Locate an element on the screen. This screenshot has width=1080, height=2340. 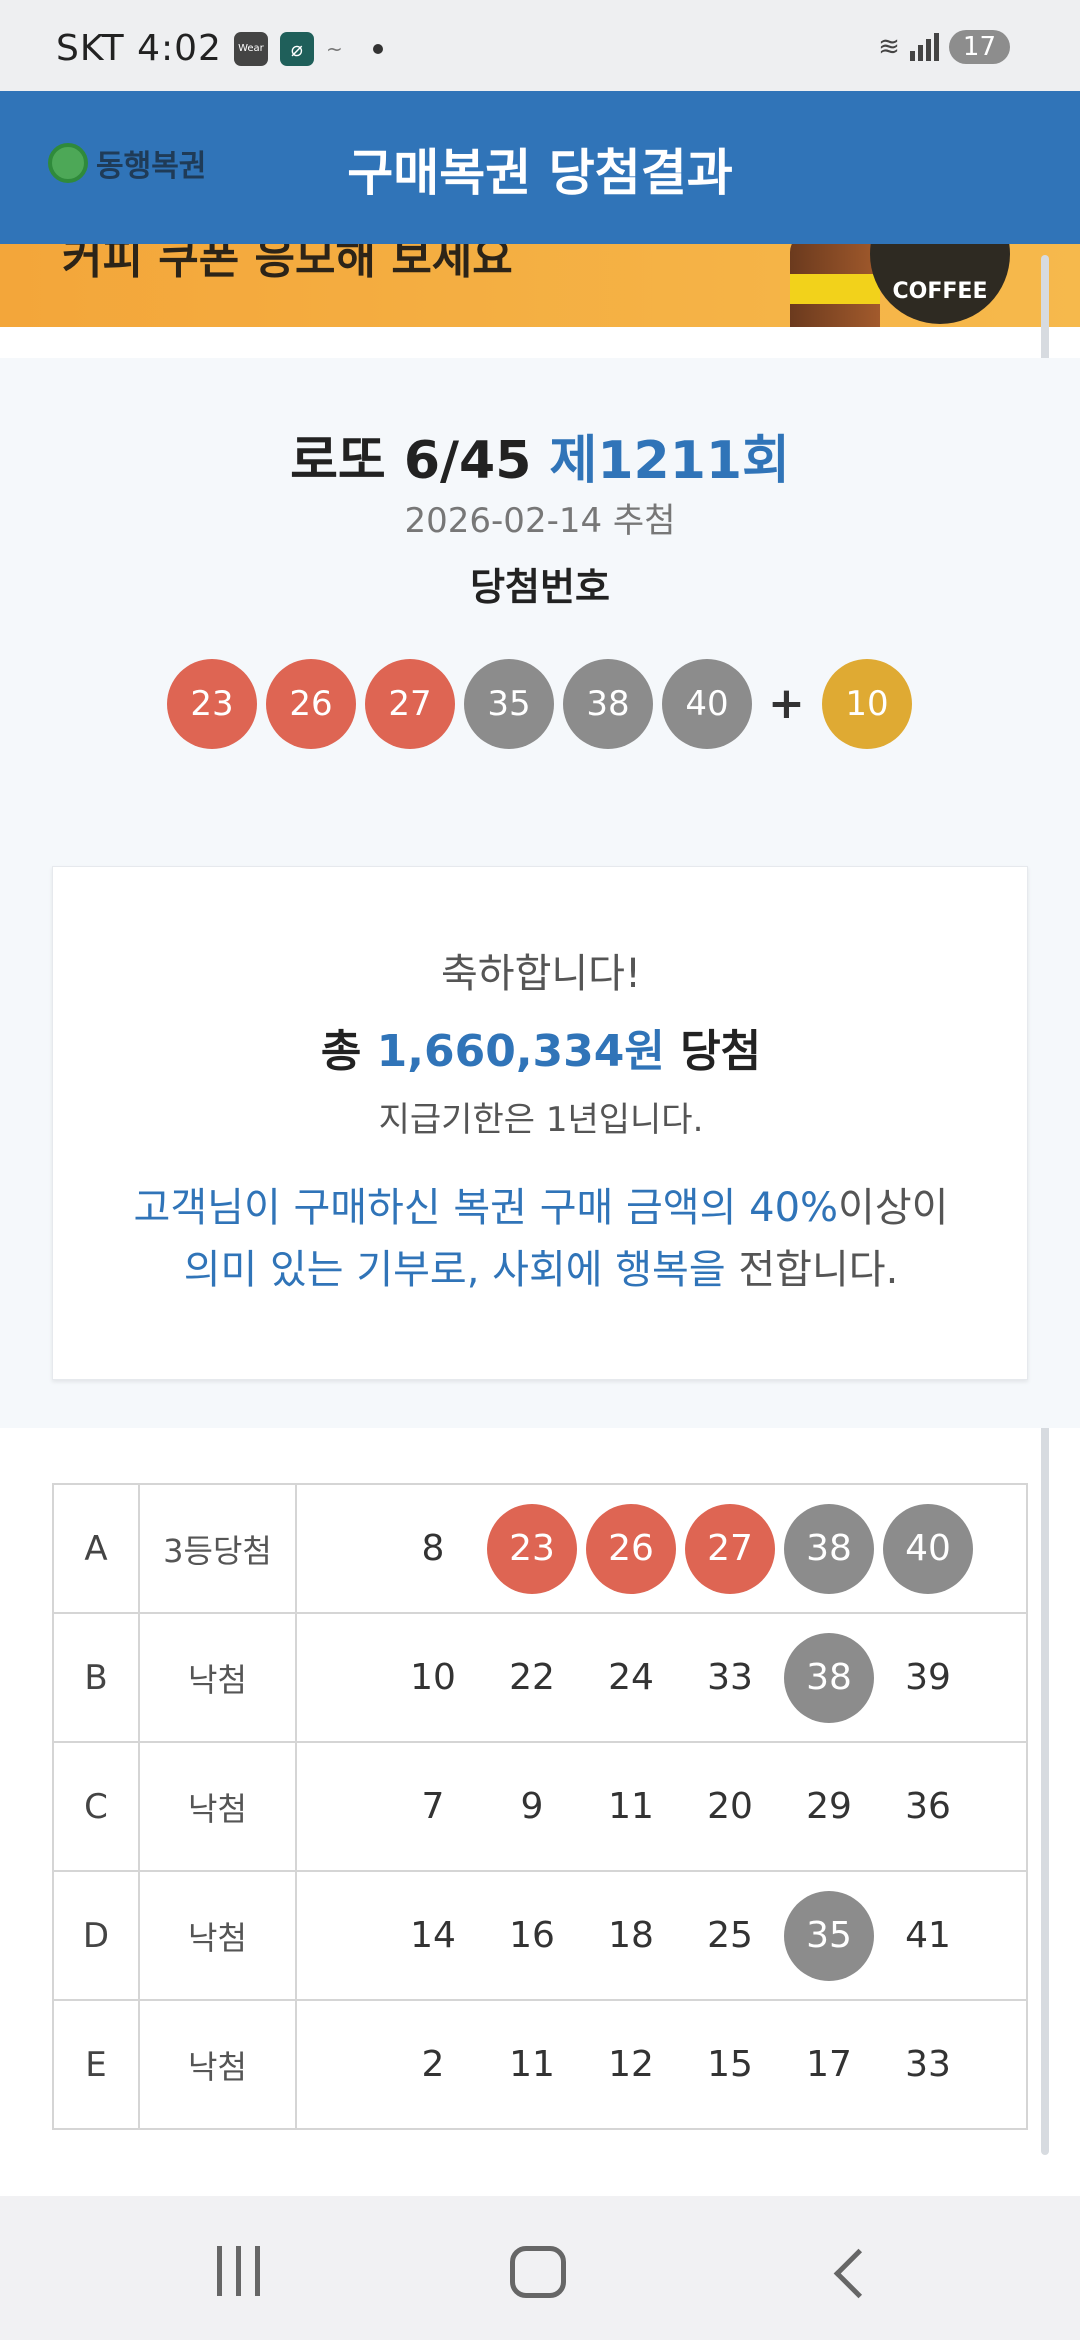
ticket-numbers: 10 22 24 33 38 39 is located at coordinates (661, 1677).